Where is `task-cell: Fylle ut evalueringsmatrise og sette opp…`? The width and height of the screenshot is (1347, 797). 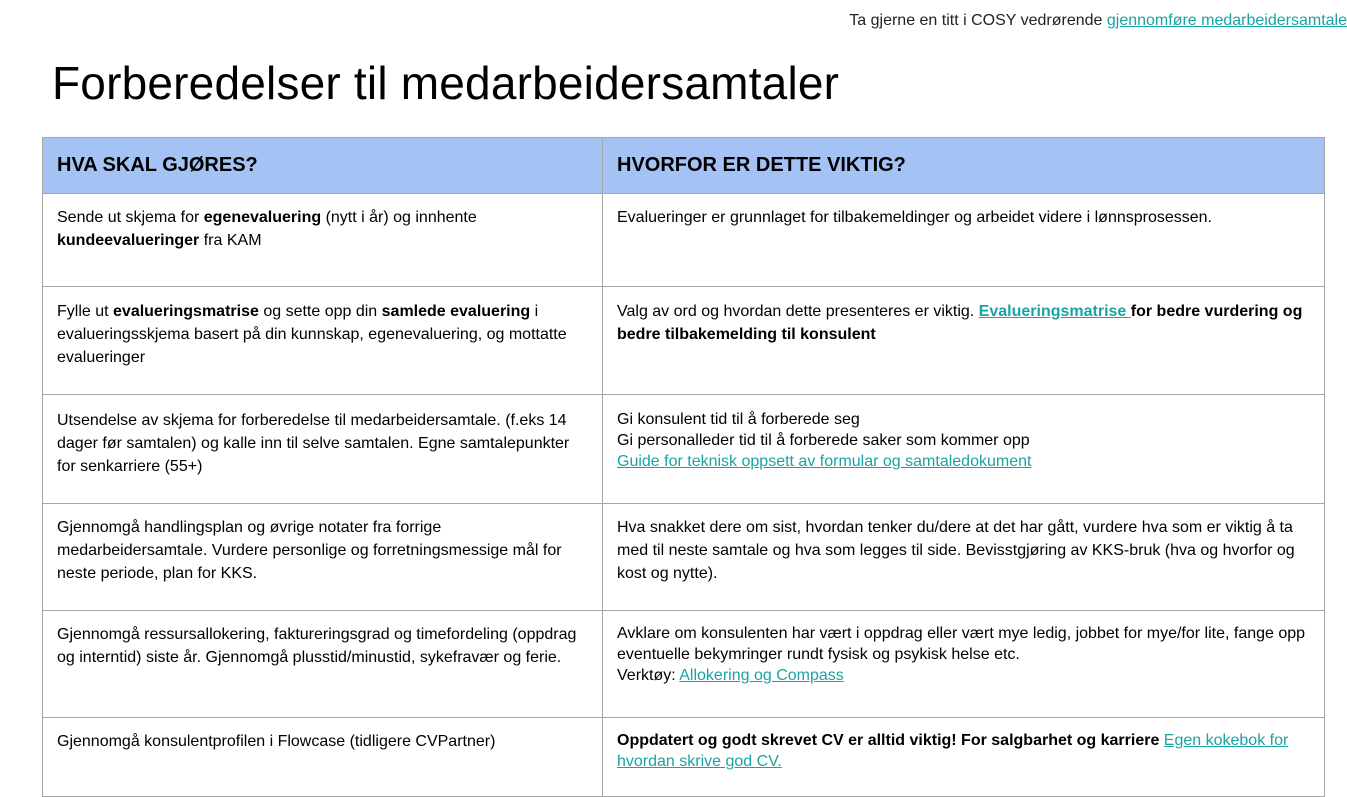
task-cell: Fylle ut evalueringsmatrise og sette opp… is located at coordinates (322, 340).